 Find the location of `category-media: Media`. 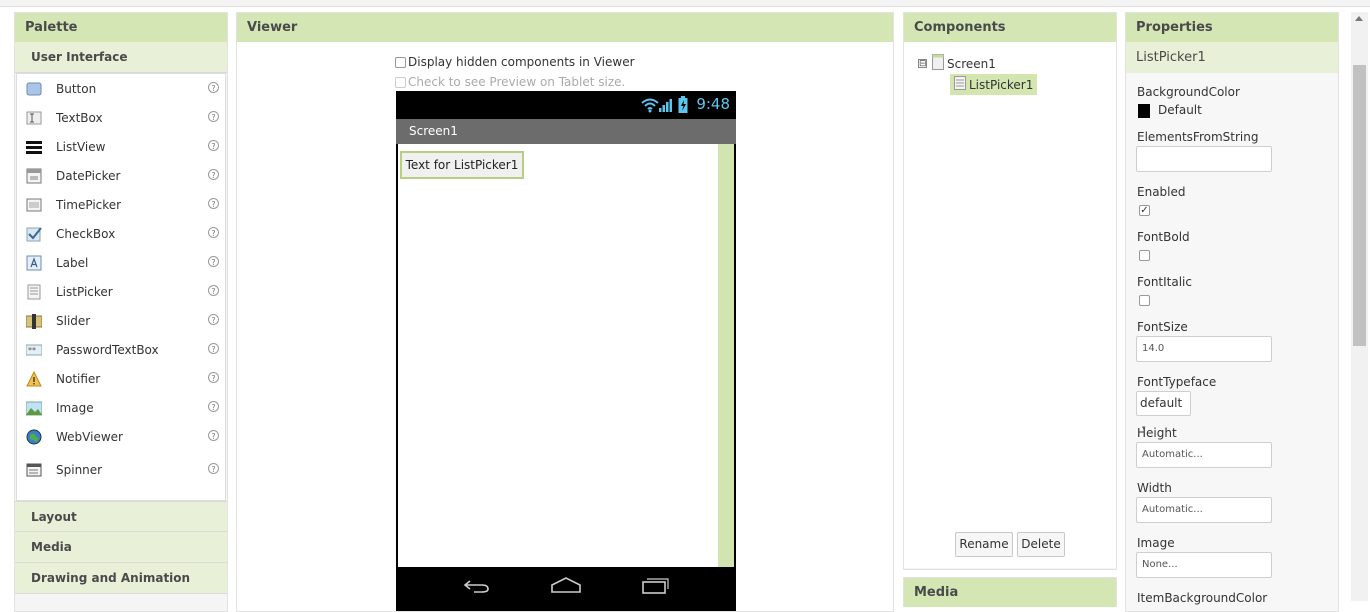

category-media: Media is located at coordinates (121, 547).